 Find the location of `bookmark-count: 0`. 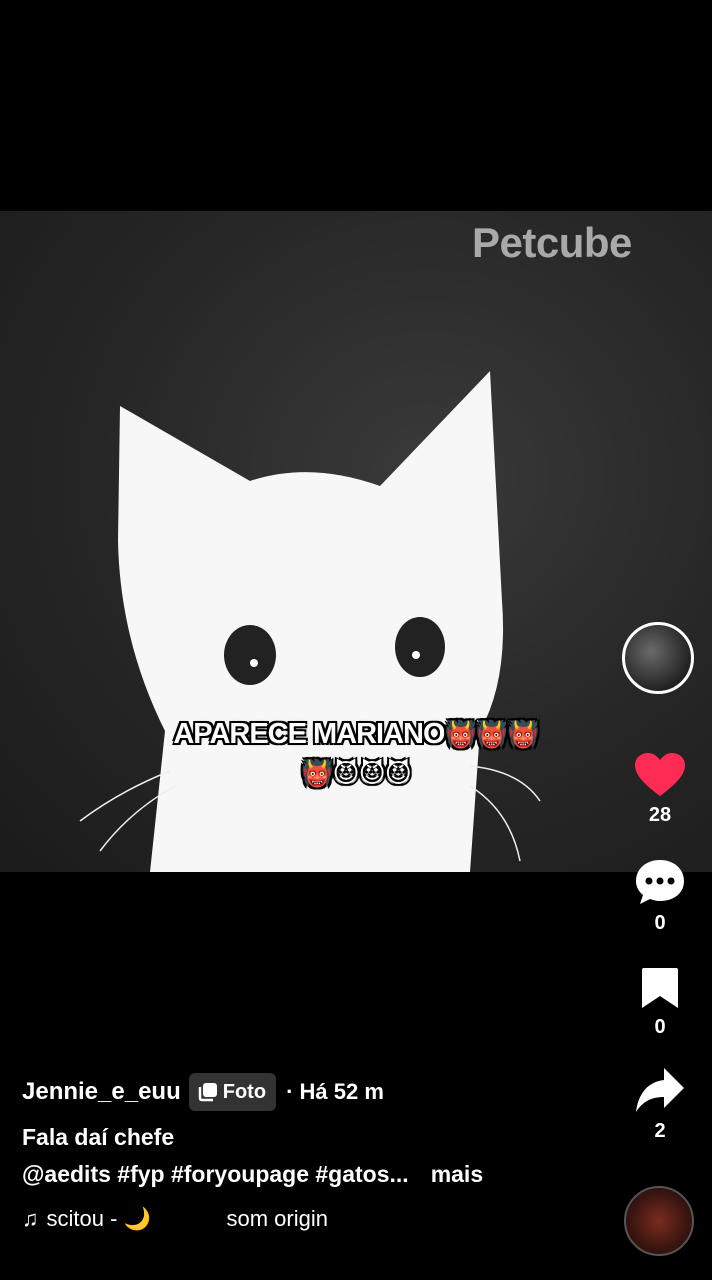

bookmark-count: 0 is located at coordinates (660, 1027).